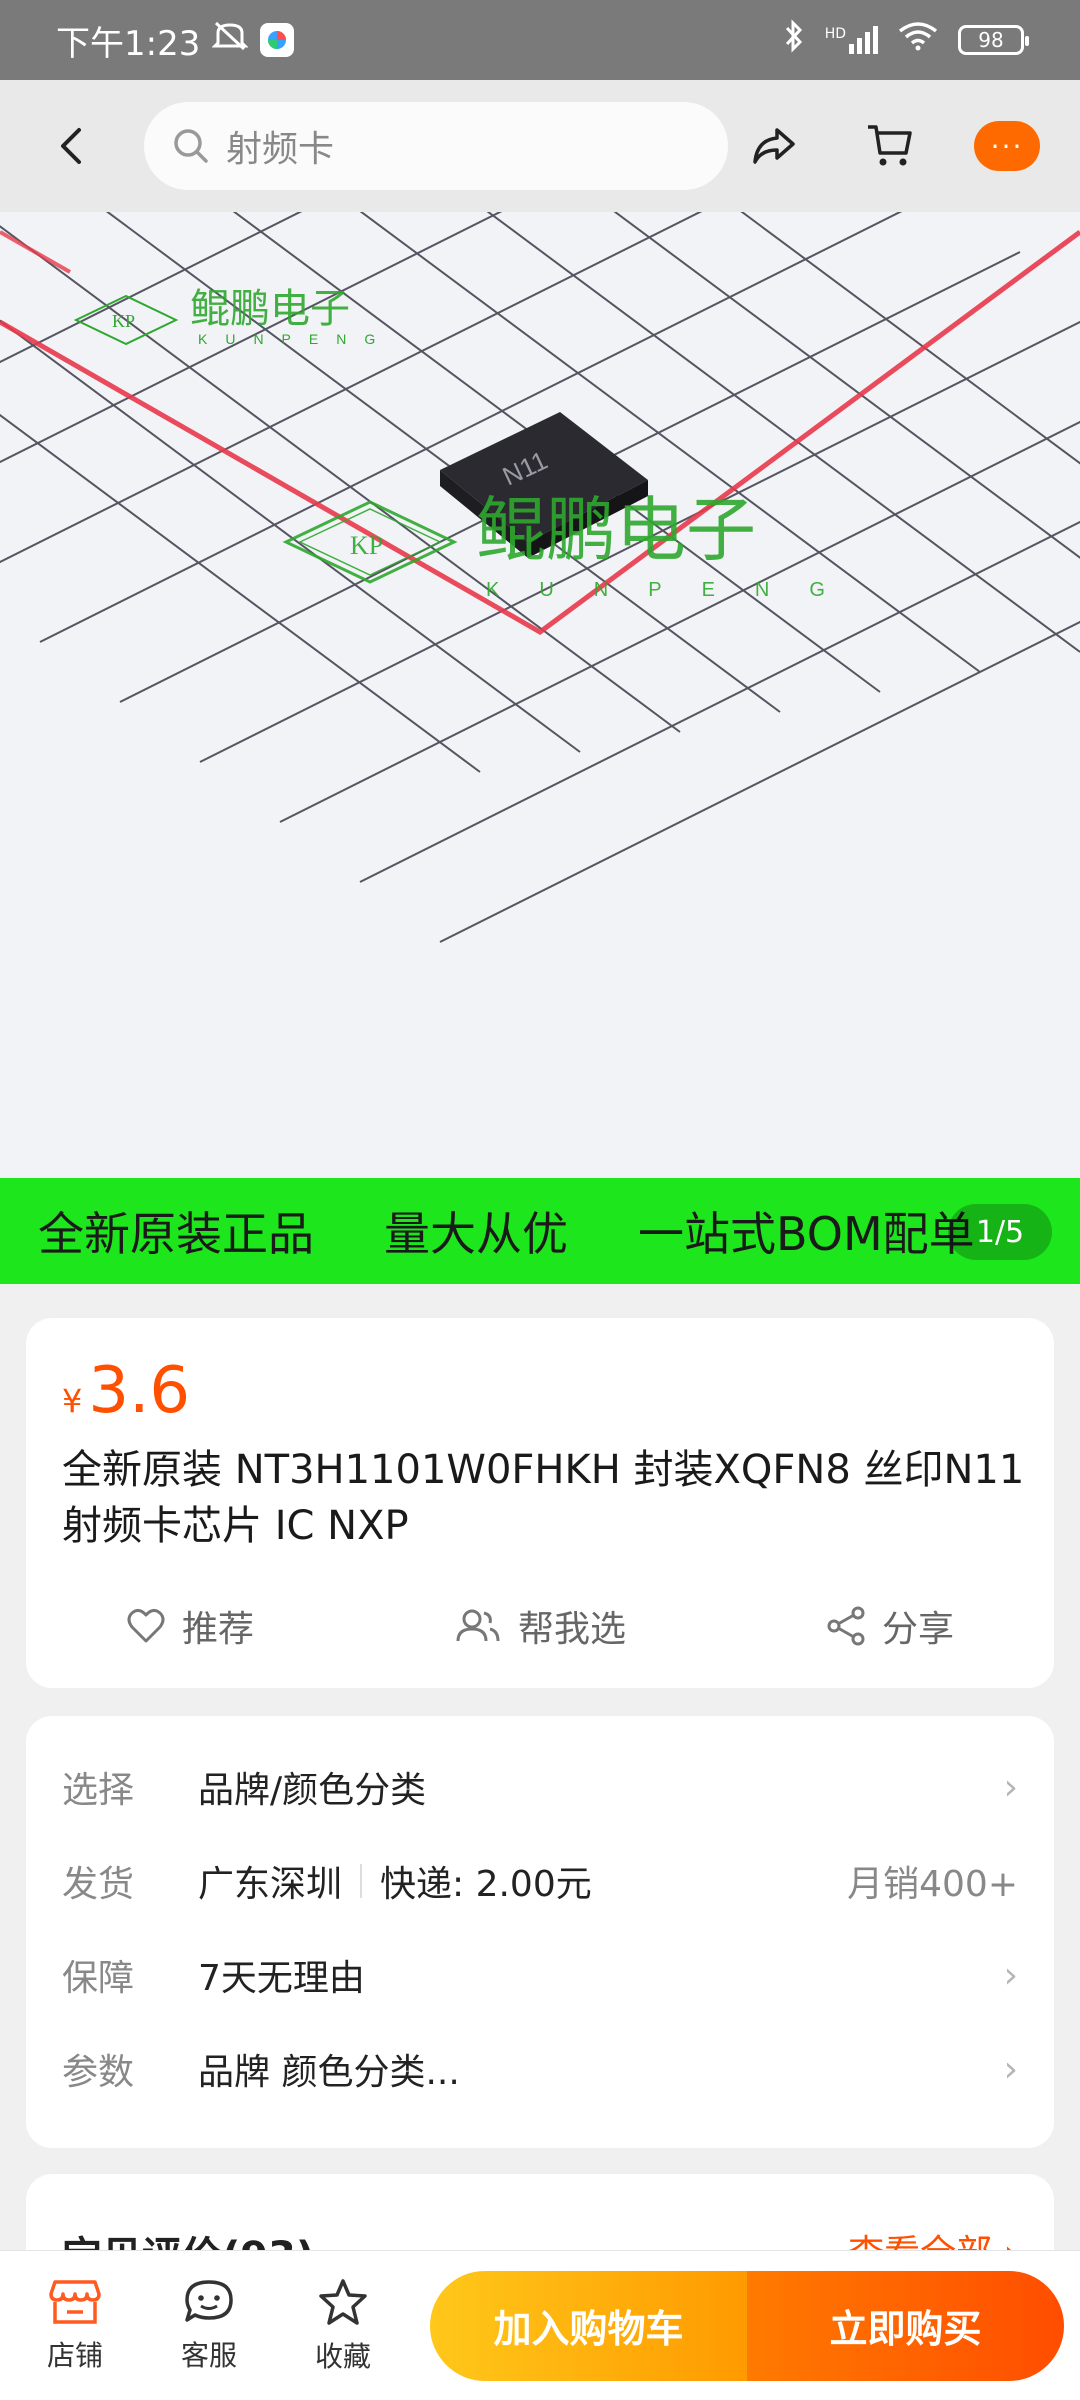 This screenshot has height=2400, width=1080. Describe the element at coordinates (230, 40) in the screenshot. I see `mute-icon` at that location.